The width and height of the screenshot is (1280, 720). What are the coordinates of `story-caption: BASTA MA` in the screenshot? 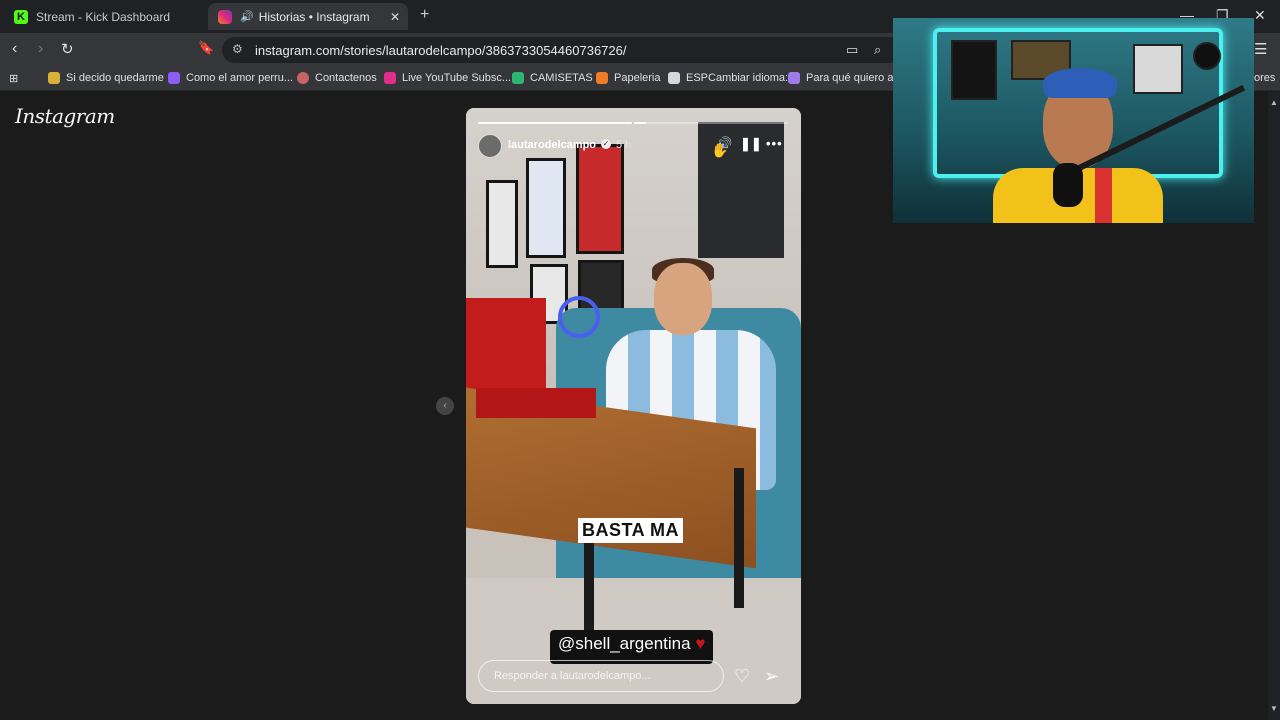 It's located at (630, 530).